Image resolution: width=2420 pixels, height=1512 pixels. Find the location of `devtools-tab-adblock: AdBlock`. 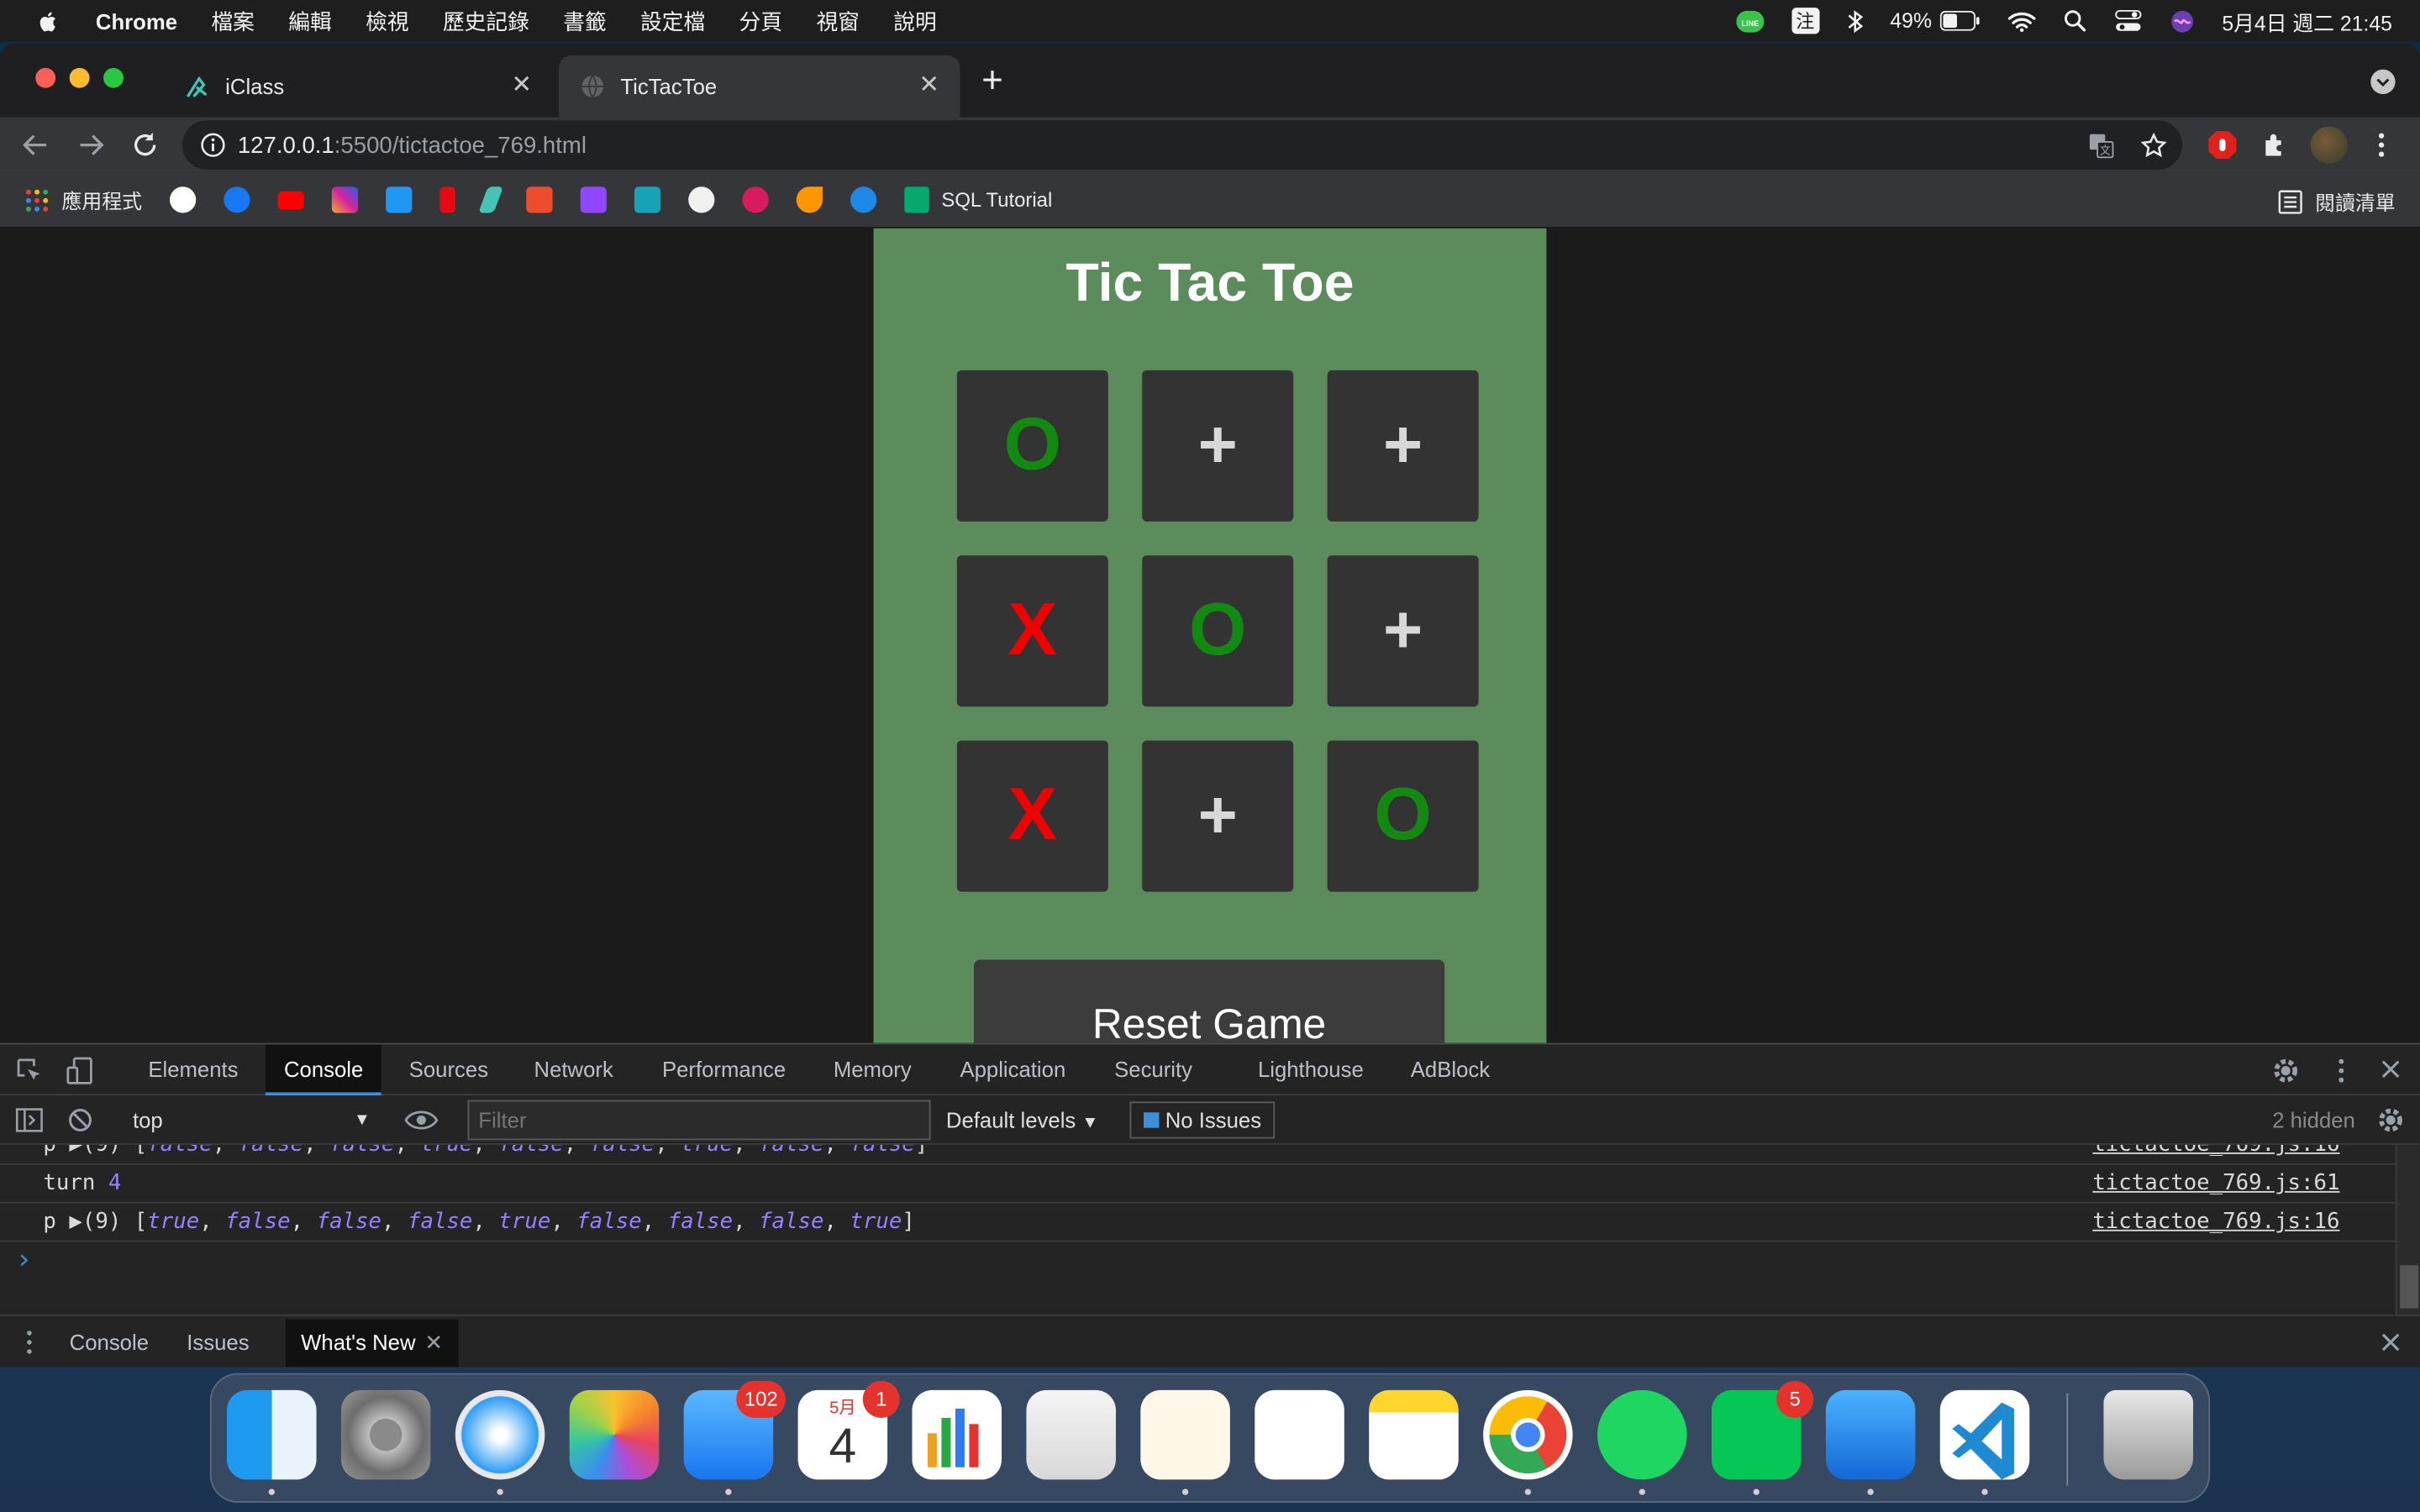

devtools-tab-adblock: AdBlock is located at coordinates (1450, 1069).